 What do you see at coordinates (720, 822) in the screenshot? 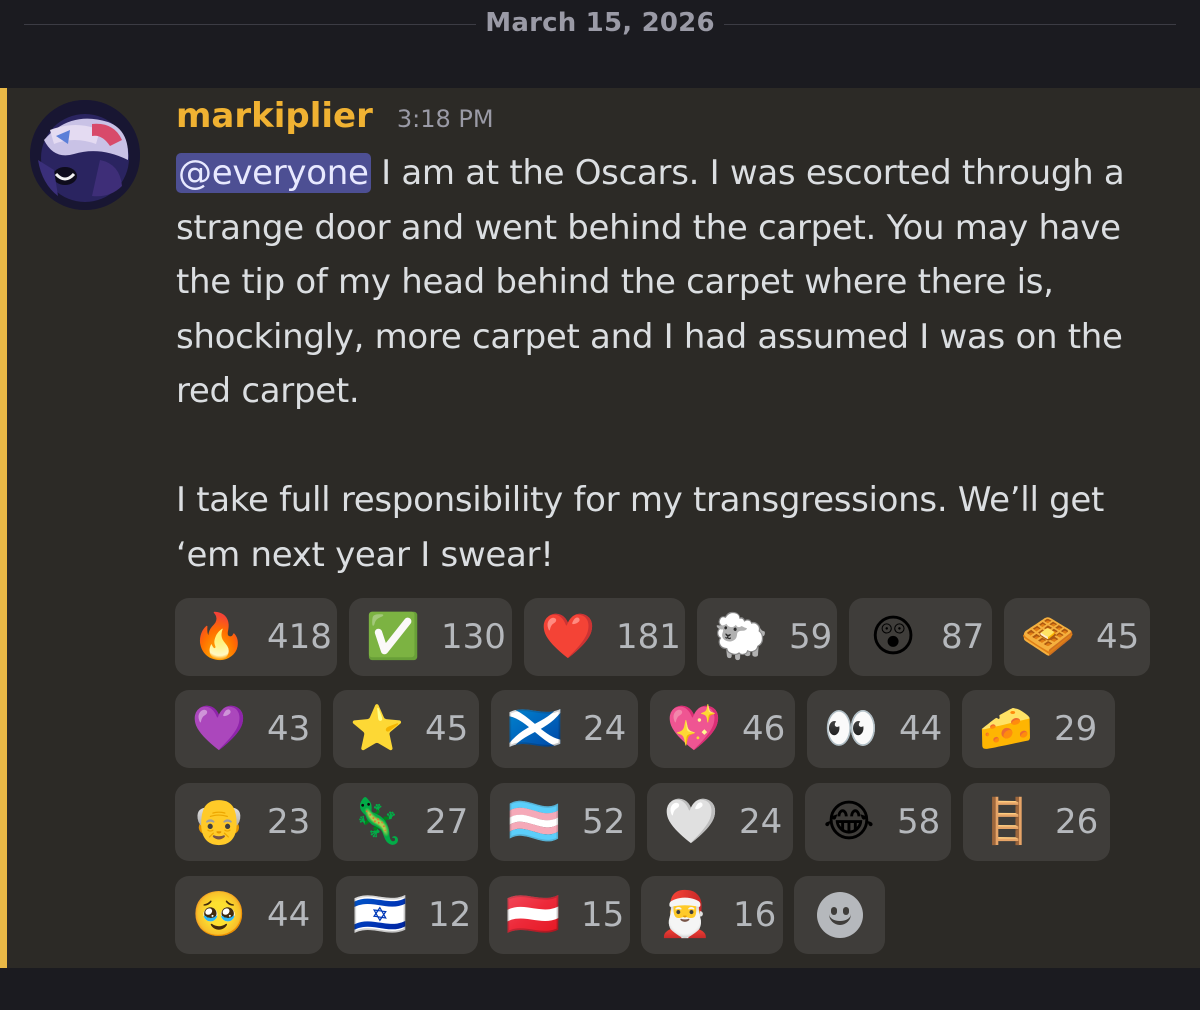
I see `reaction-white-heart: 🤍 24` at bounding box center [720, 822].